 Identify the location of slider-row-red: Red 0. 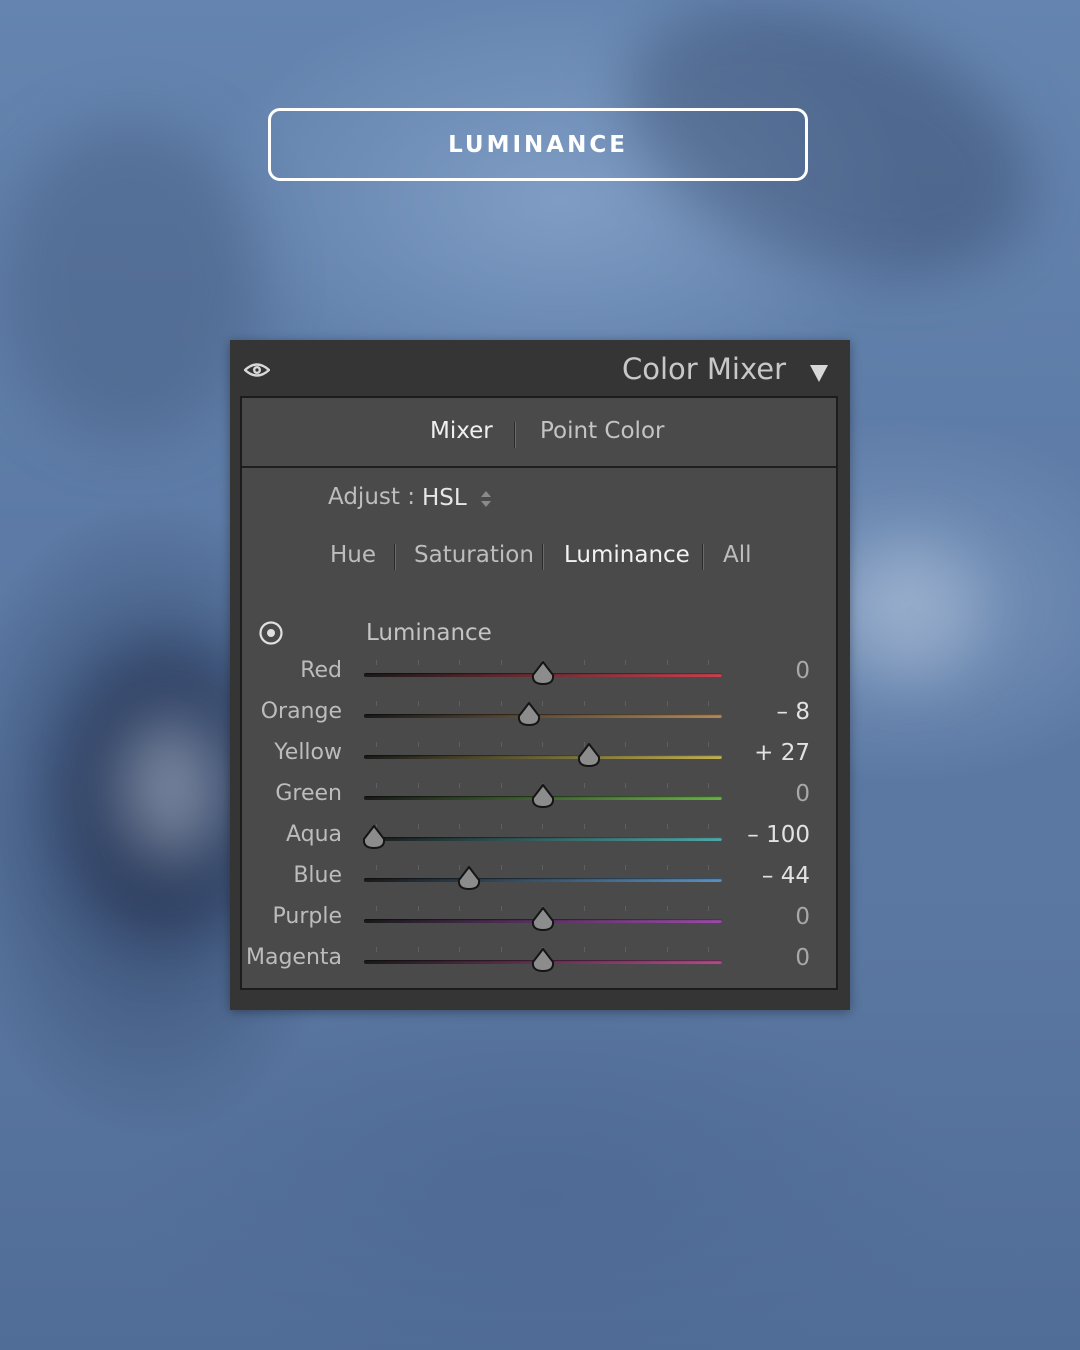
(539, 675).